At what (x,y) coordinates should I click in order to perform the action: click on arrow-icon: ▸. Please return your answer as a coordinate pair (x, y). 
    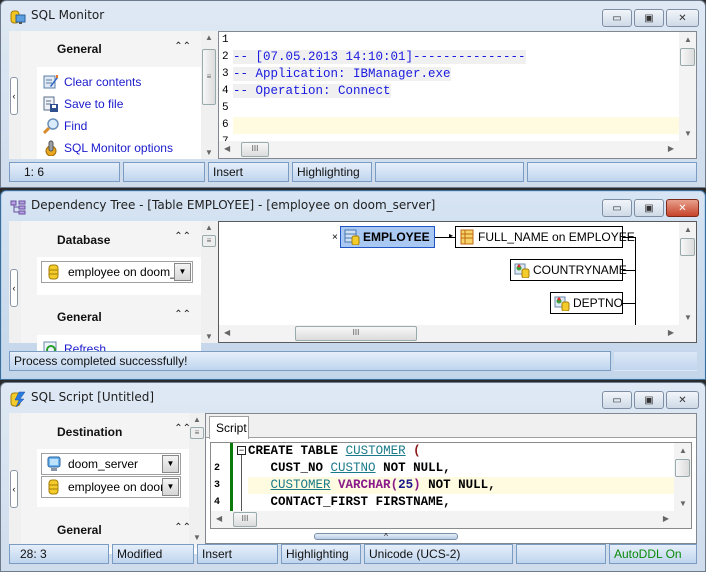
    Looking at the image, I should click on (451, 235).